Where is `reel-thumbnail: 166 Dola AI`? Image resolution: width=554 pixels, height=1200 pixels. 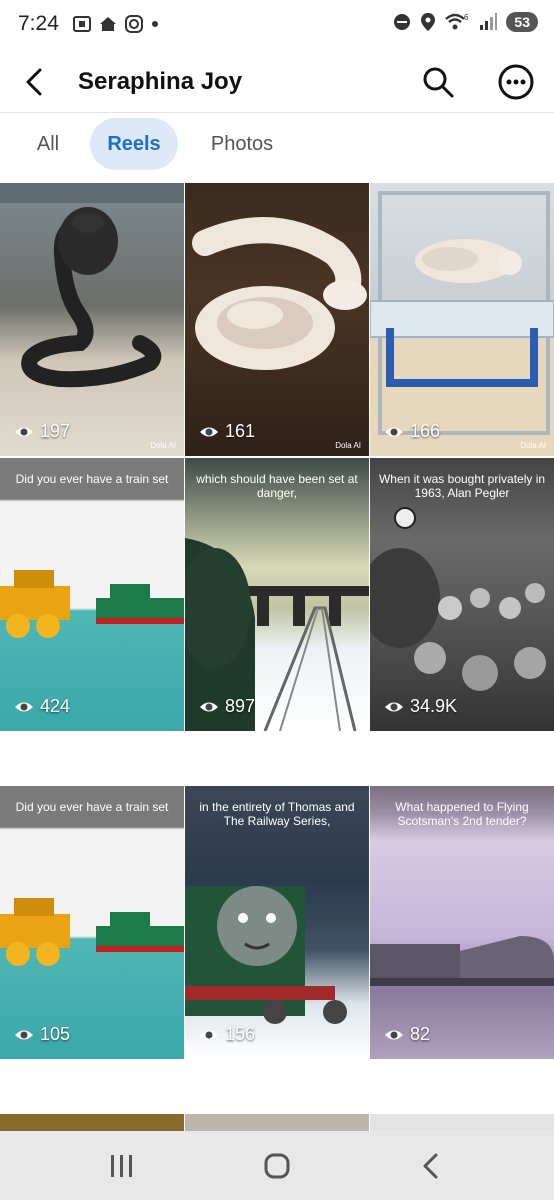
reel-thumbnail: 166 Dola AI is located at coordinates (462, 319).